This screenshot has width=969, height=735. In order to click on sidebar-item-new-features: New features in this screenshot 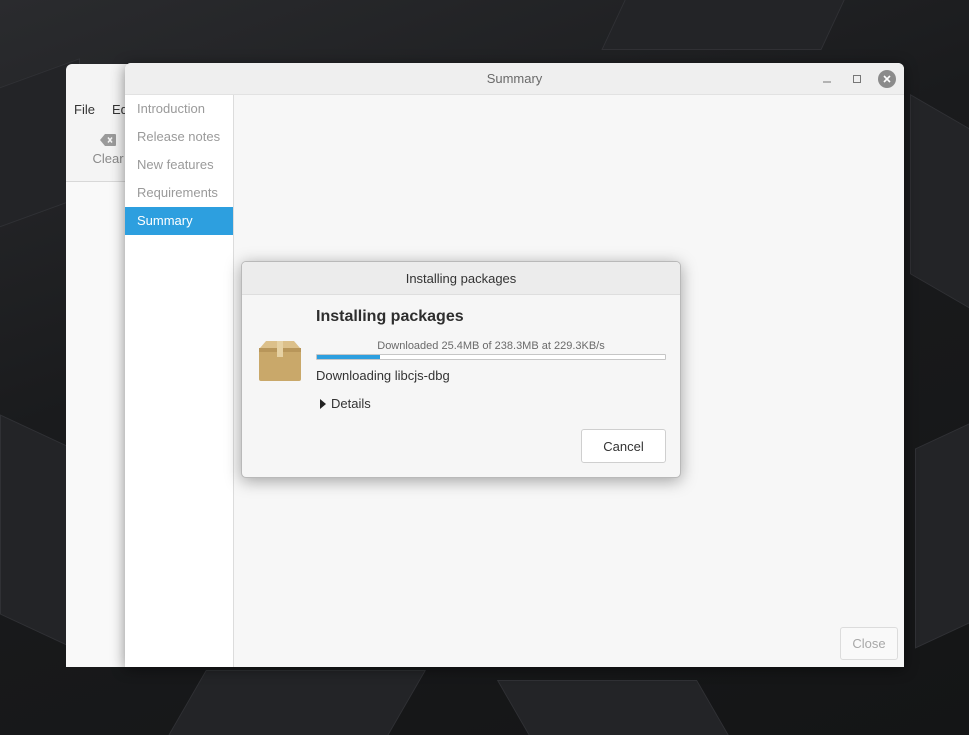, I will do `click(179, 165)`.